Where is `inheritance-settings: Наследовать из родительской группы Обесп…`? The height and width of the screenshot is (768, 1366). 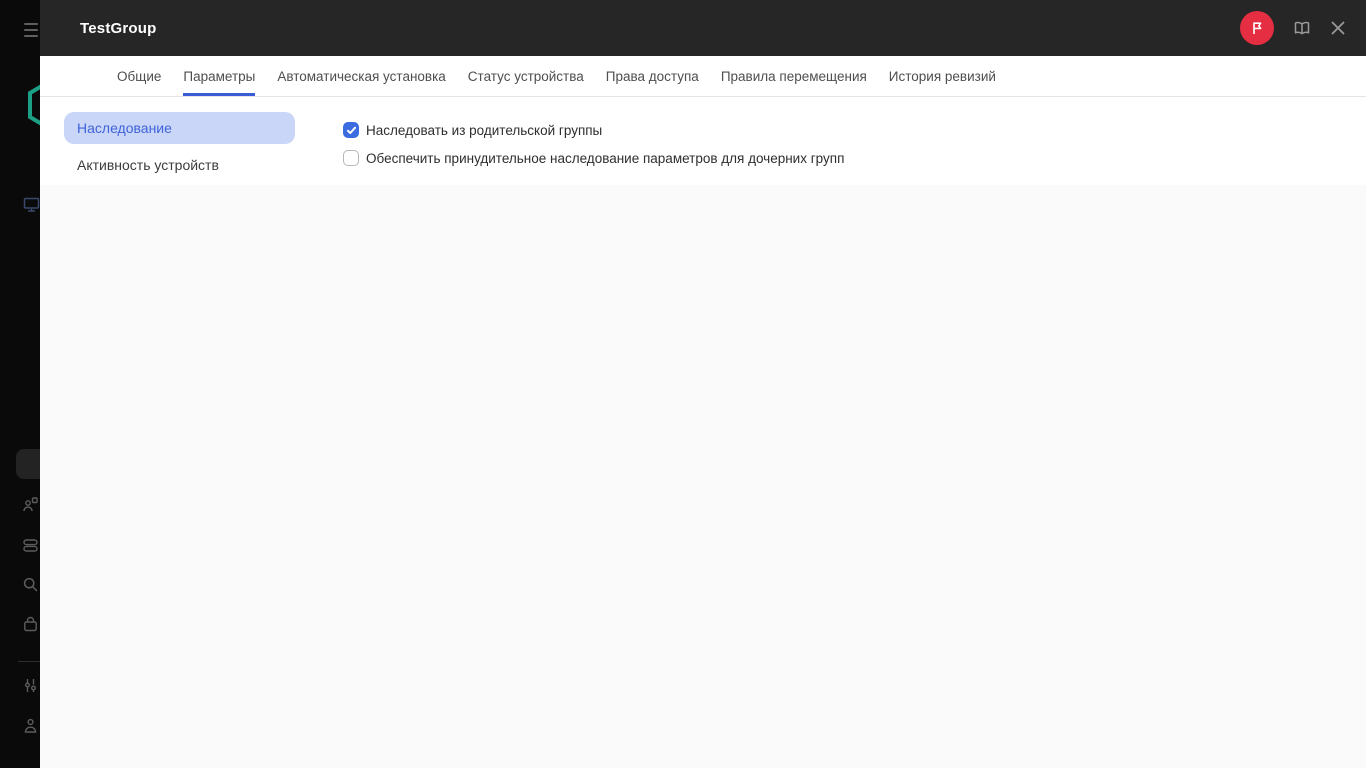
inheritance-settings: Наследовать из родительской группы Обесп… is located at coordinates (582, 141).